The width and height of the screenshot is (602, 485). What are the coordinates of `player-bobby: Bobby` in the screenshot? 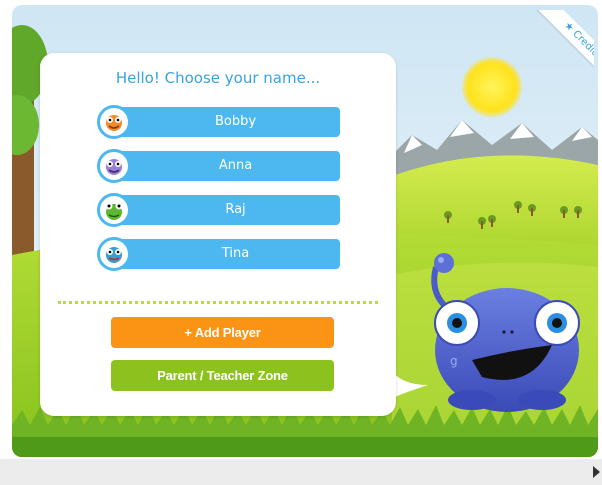 It's located at (218, 122).